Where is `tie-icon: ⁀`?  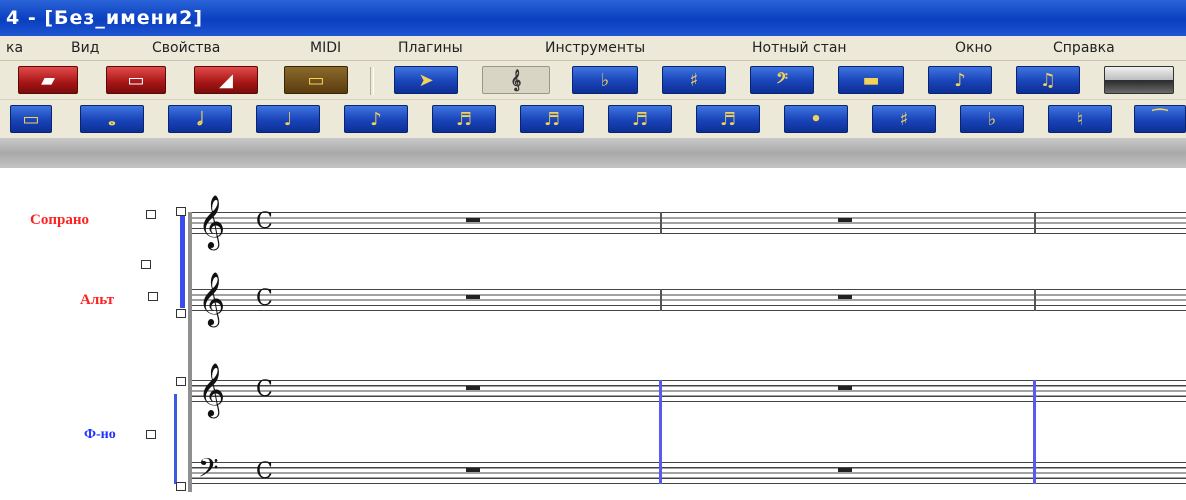 tie-icon: ⁀ is located at coordinates (1160, 119).